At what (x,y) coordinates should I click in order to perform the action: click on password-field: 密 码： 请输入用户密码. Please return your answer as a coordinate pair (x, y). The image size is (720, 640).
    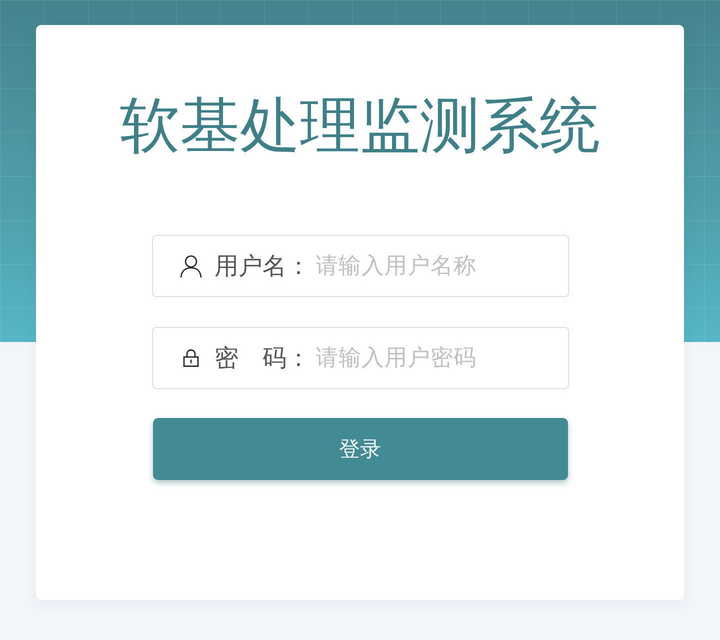
    Looking at the image, I should click on (360, 358).